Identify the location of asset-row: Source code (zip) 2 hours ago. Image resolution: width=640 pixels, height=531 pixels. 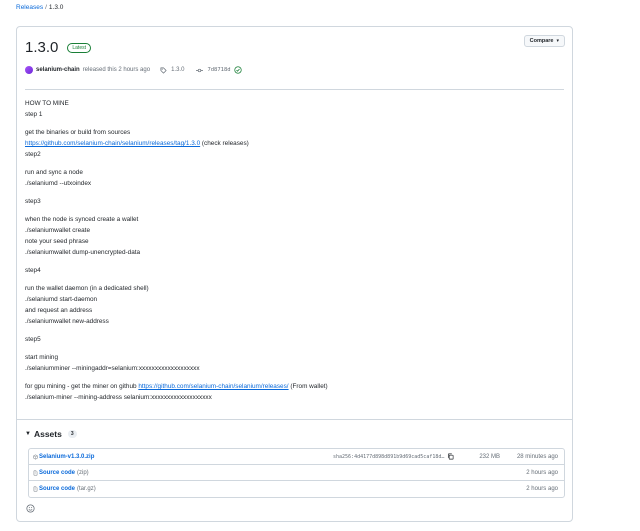
(296, 473).